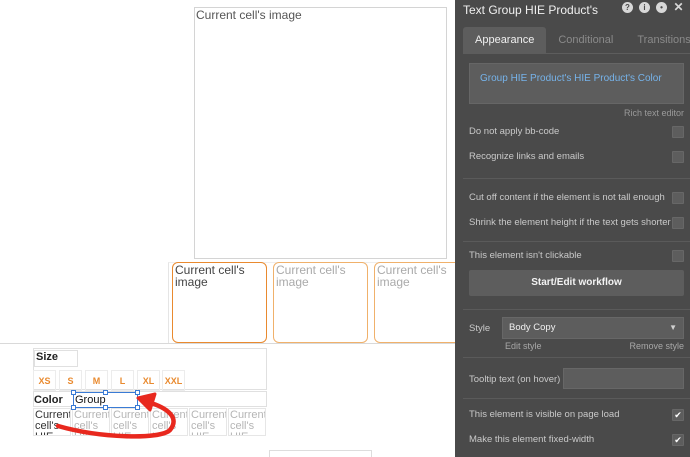 This screenshot has height=457, width=690. What do you see at coordinates (73, 392) in the screenshot?
I see `resize-handle-top-left` at bounding box center [73, 392].